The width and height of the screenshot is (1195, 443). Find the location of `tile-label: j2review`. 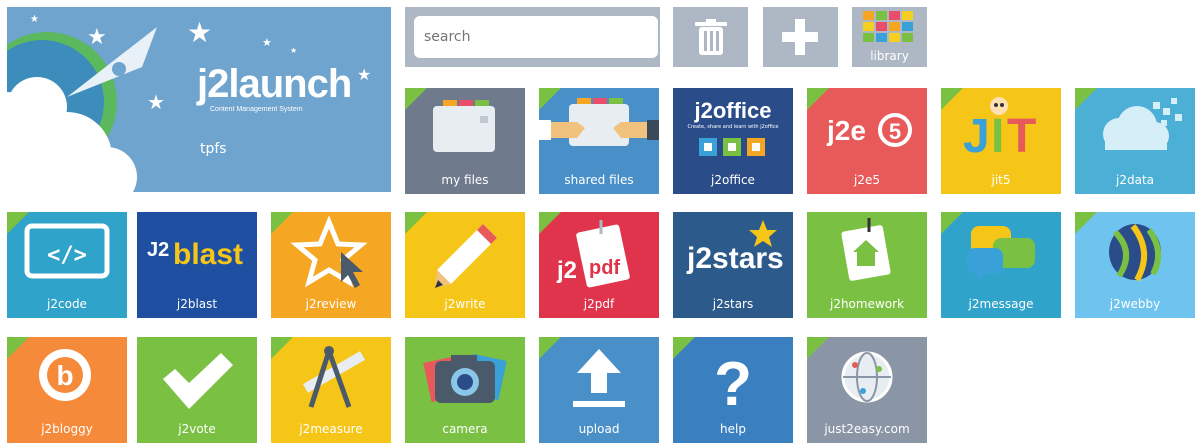

tile-label: j2review is located at coordinates (331, 304).